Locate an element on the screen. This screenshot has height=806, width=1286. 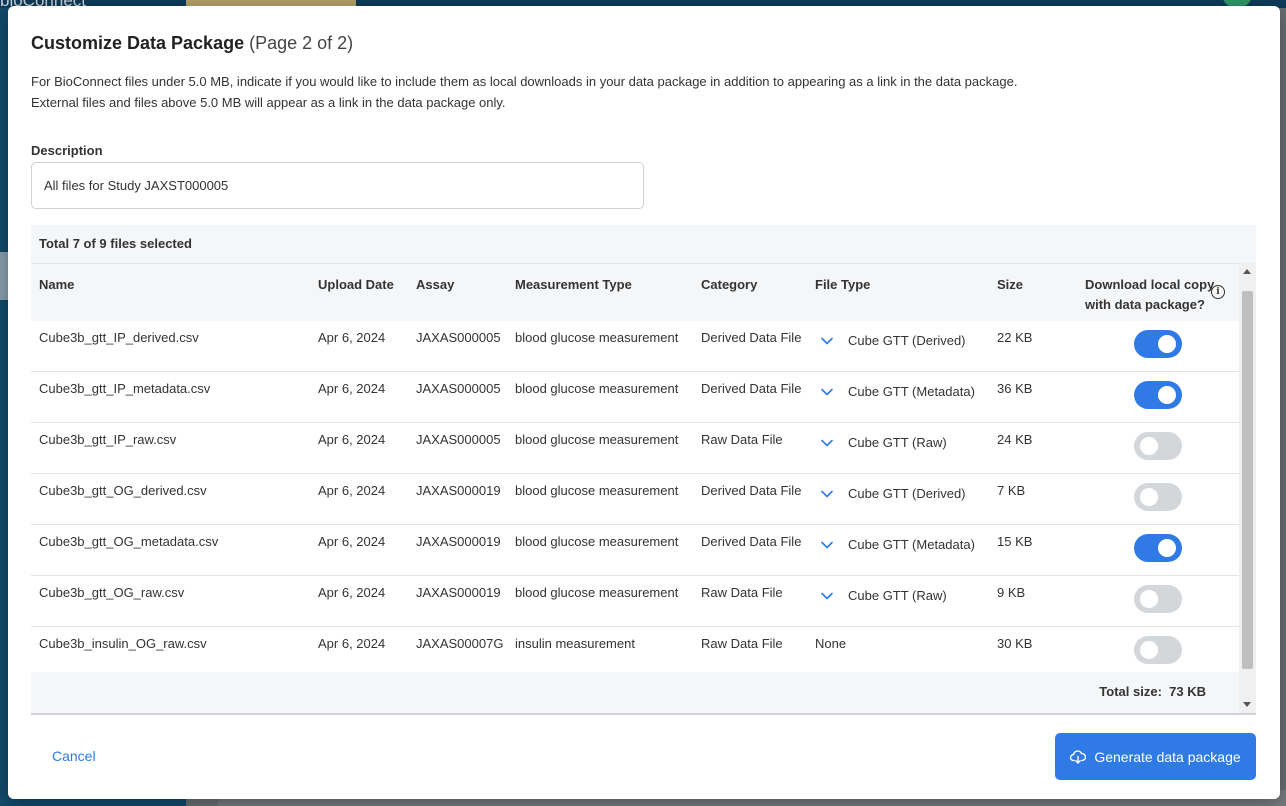
header-download-line-2: with data package? is located at coordinates (1145, 304).